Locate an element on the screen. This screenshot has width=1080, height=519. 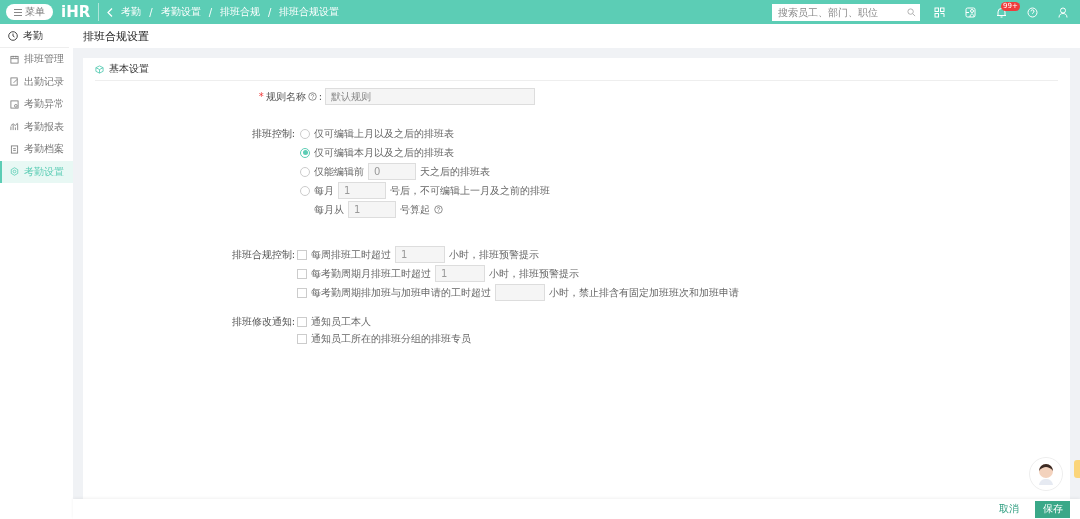
option-label: 每月 is located at coordinates (324, 190).